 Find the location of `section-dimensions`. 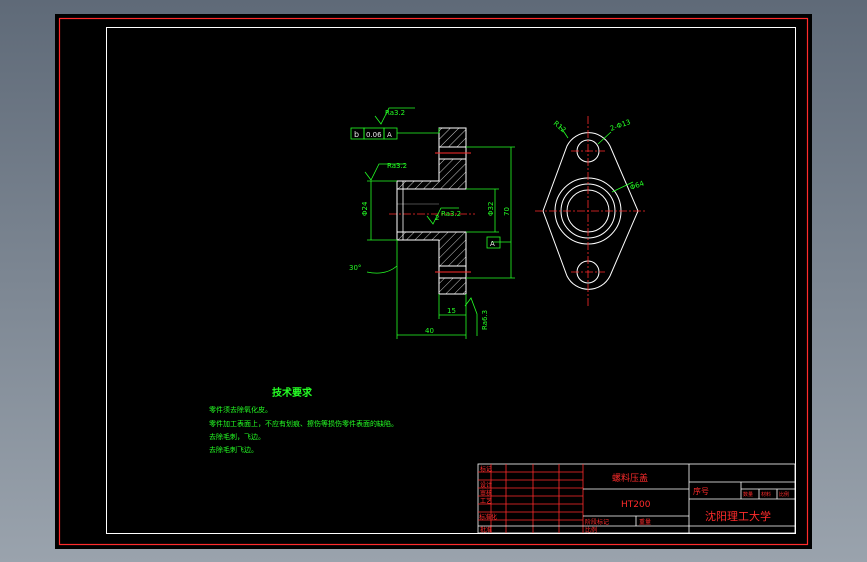

section-dimensions is located at coordinates (432, 223).